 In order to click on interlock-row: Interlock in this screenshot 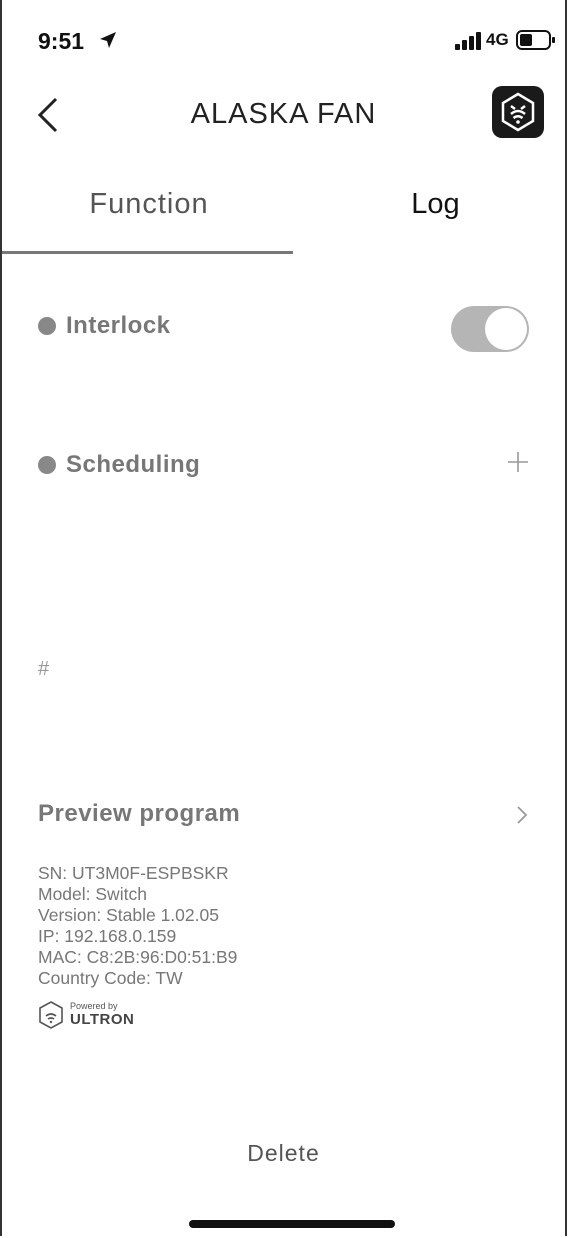, I will do `click(283, 329)`.